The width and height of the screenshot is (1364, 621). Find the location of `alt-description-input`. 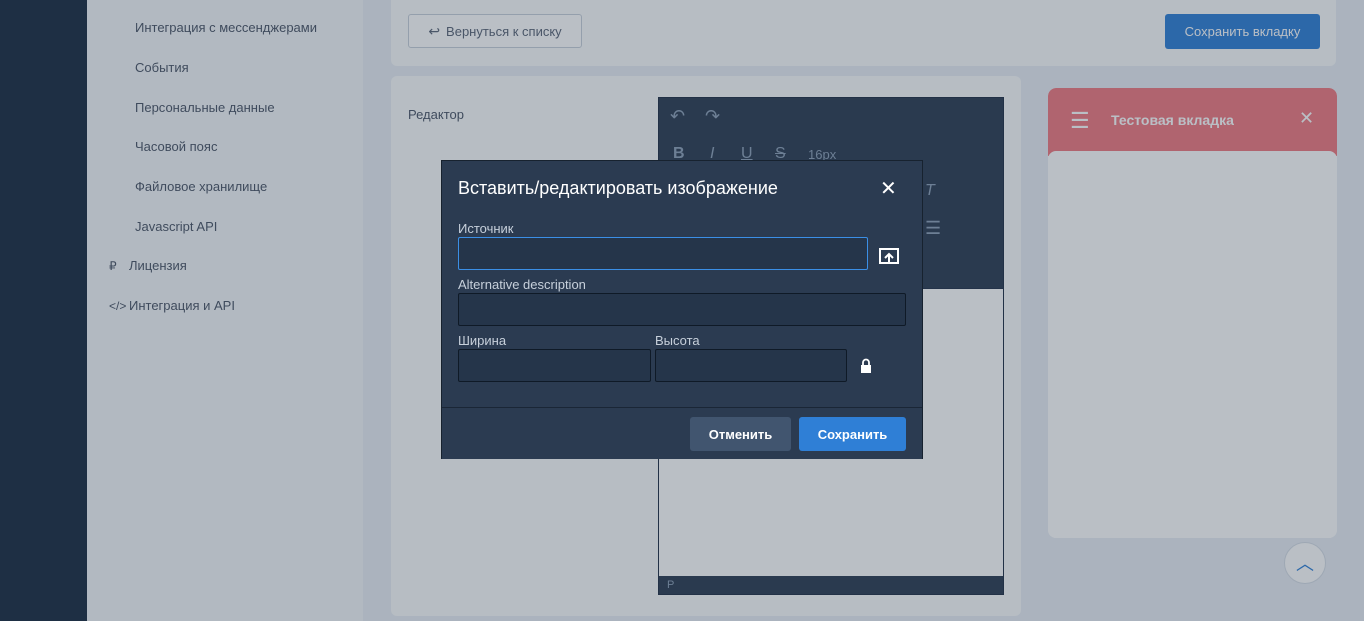

alt-description-input is located at coordinates (682, 309).